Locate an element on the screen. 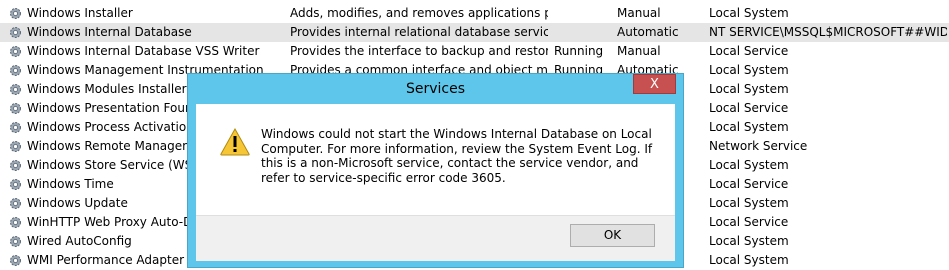  dialog-footer: OK is located at coordinates (435, 238).